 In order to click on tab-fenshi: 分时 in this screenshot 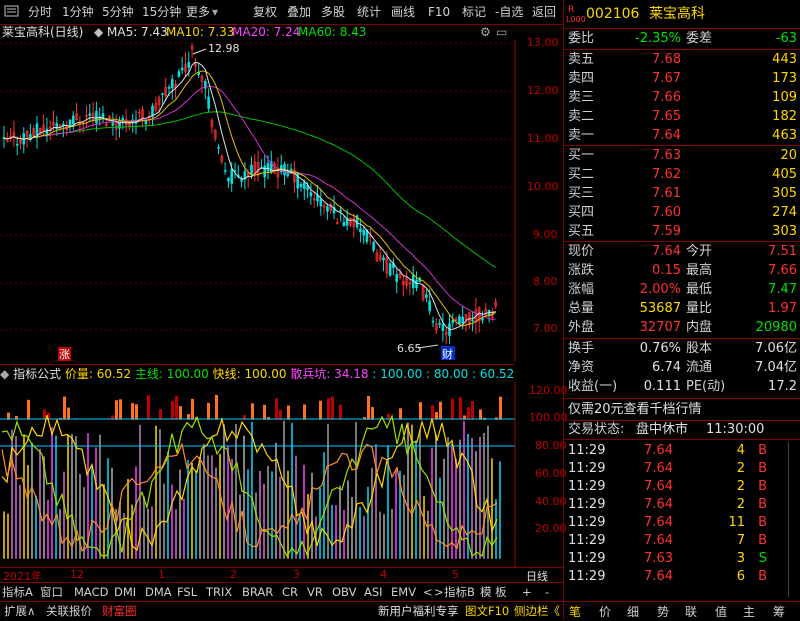, I will do `click(40, 12)`.